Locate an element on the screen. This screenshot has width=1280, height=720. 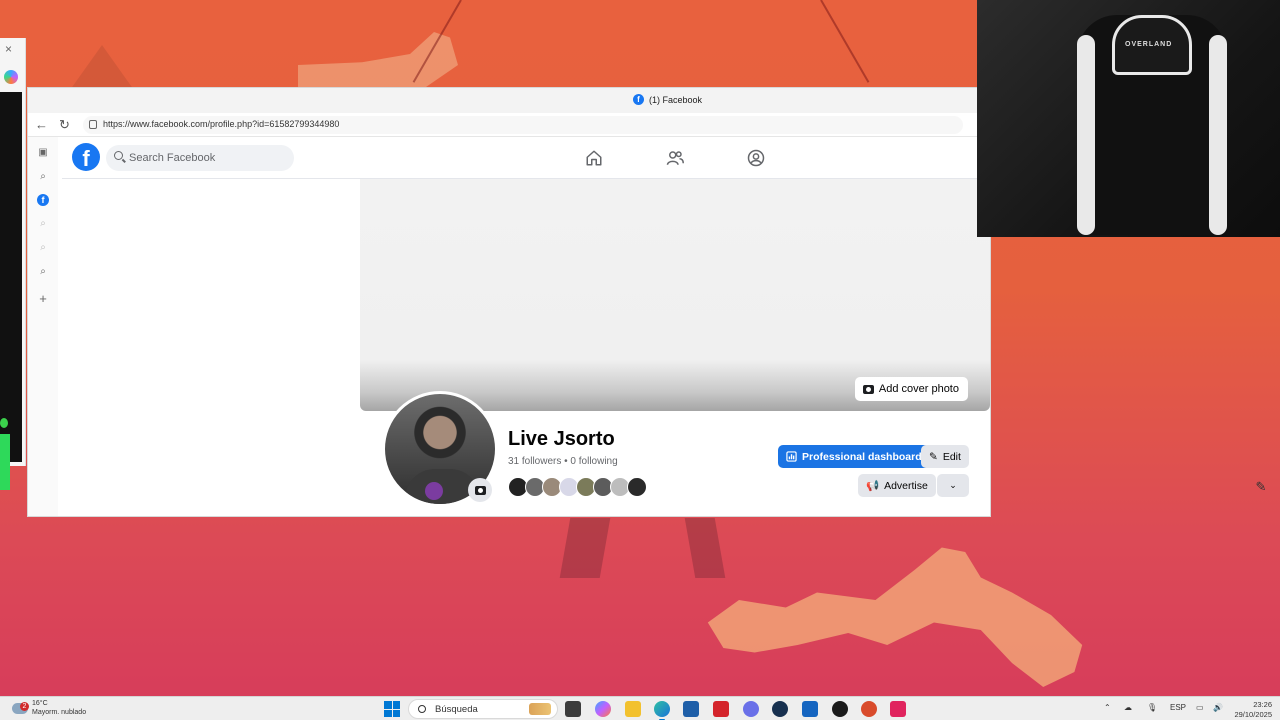
friend-avatar is located at coordinates (637, 487).